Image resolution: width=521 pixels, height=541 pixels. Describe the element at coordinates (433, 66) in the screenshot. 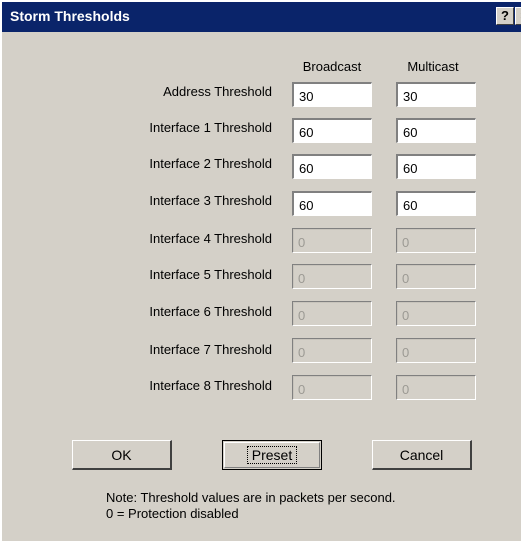

I see `multicast-column-header: Multicast` at that location.